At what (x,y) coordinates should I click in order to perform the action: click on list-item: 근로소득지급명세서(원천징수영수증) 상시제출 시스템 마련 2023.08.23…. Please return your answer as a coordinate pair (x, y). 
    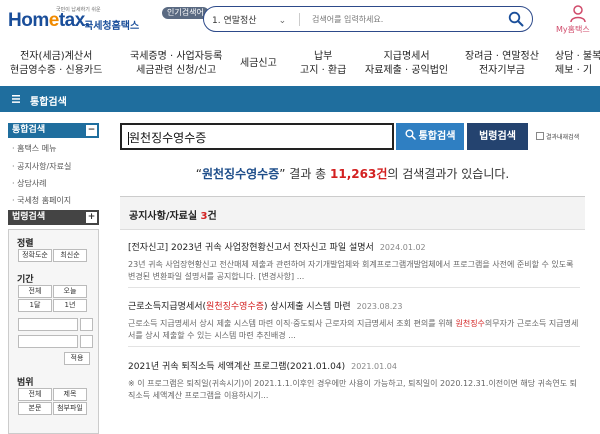
    Looking at the image, I should click on (354, 320).